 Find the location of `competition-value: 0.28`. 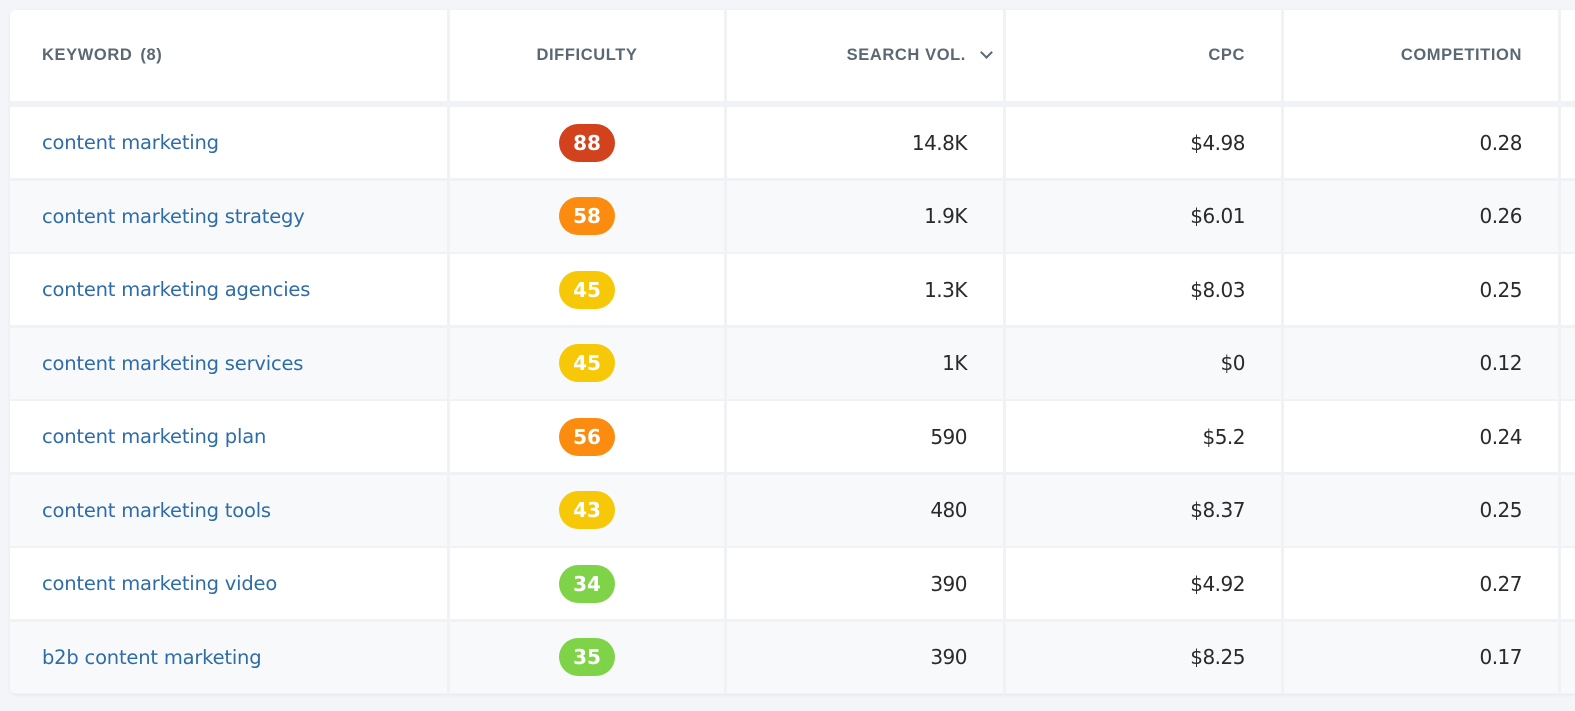

competition-value: 0.28 is located at coordinates (1500, 142).